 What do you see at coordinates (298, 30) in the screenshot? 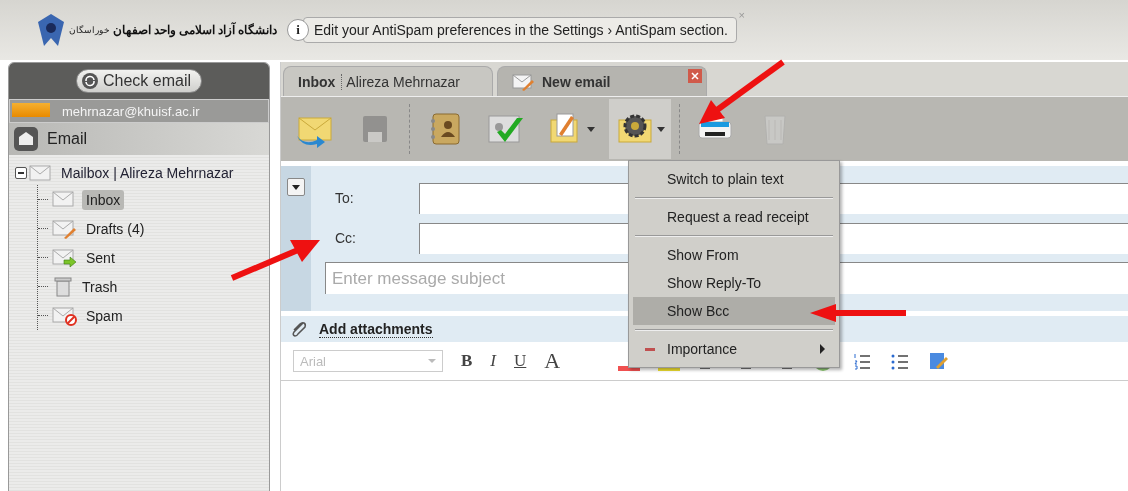
I see `info-icon: i` at bounding box center [298, 30].